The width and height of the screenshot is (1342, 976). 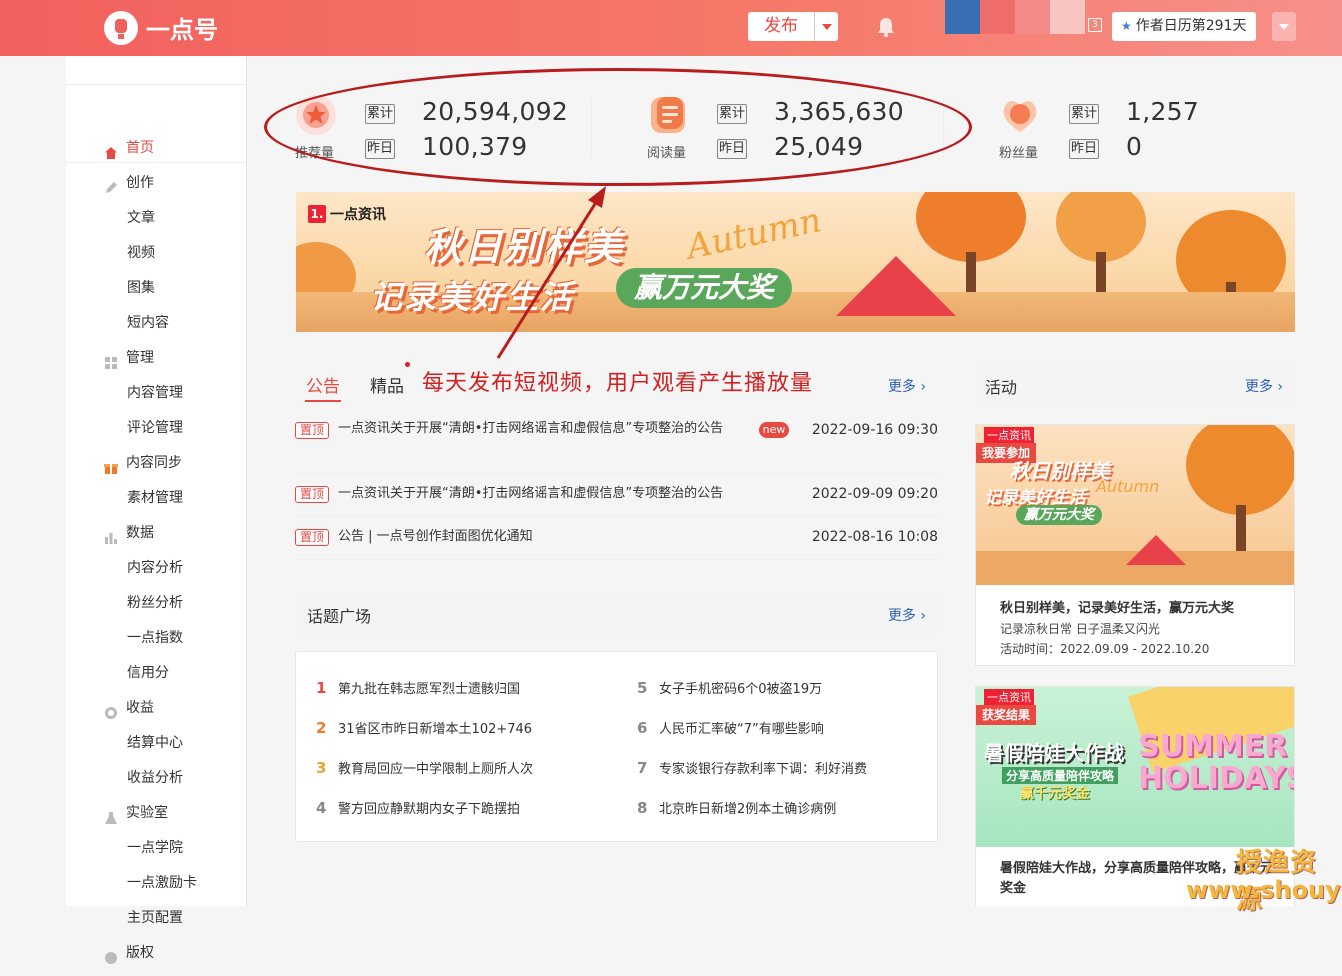 I want to click on sidebar-item-label: 首页, so click(x=140, y=148).